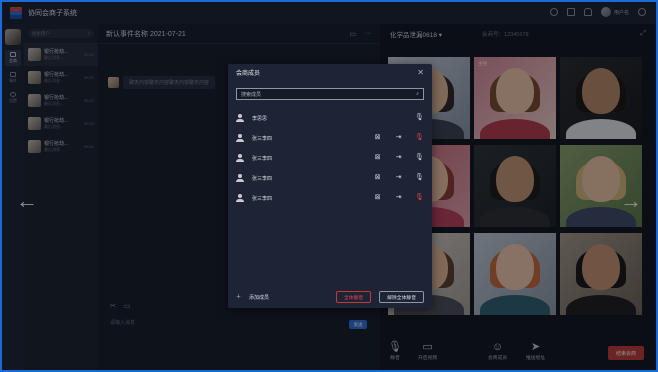 This screenshot has width=658, height=372. I want to click on add-member-button: ＋ 添加成员, so click(252, 297).